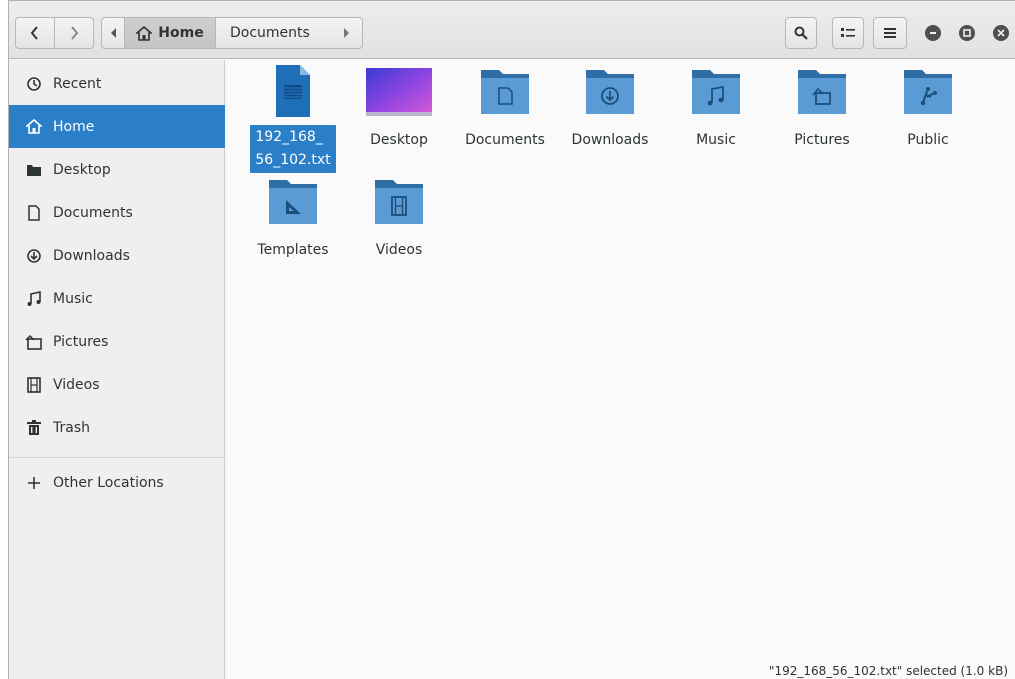  I want to click on hamburger-icon, so click(890, 33).